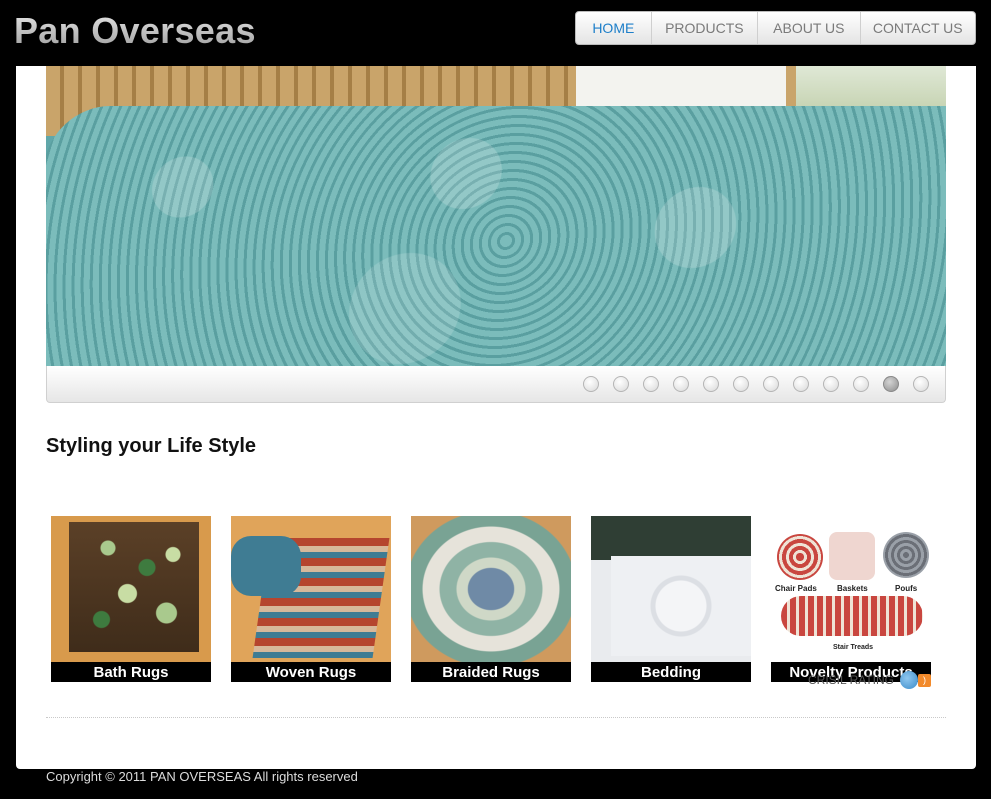 The width and height of the screenshot is (991, 799). I want to click on product-bath-rugs: Bath Rugs, so click(131, 599).